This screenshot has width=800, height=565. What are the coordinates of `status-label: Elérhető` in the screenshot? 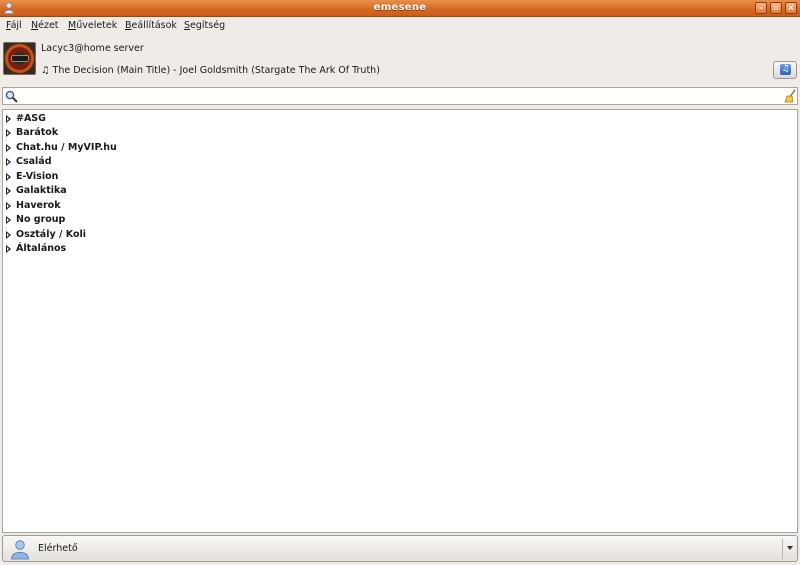 It's located at (58, 548).